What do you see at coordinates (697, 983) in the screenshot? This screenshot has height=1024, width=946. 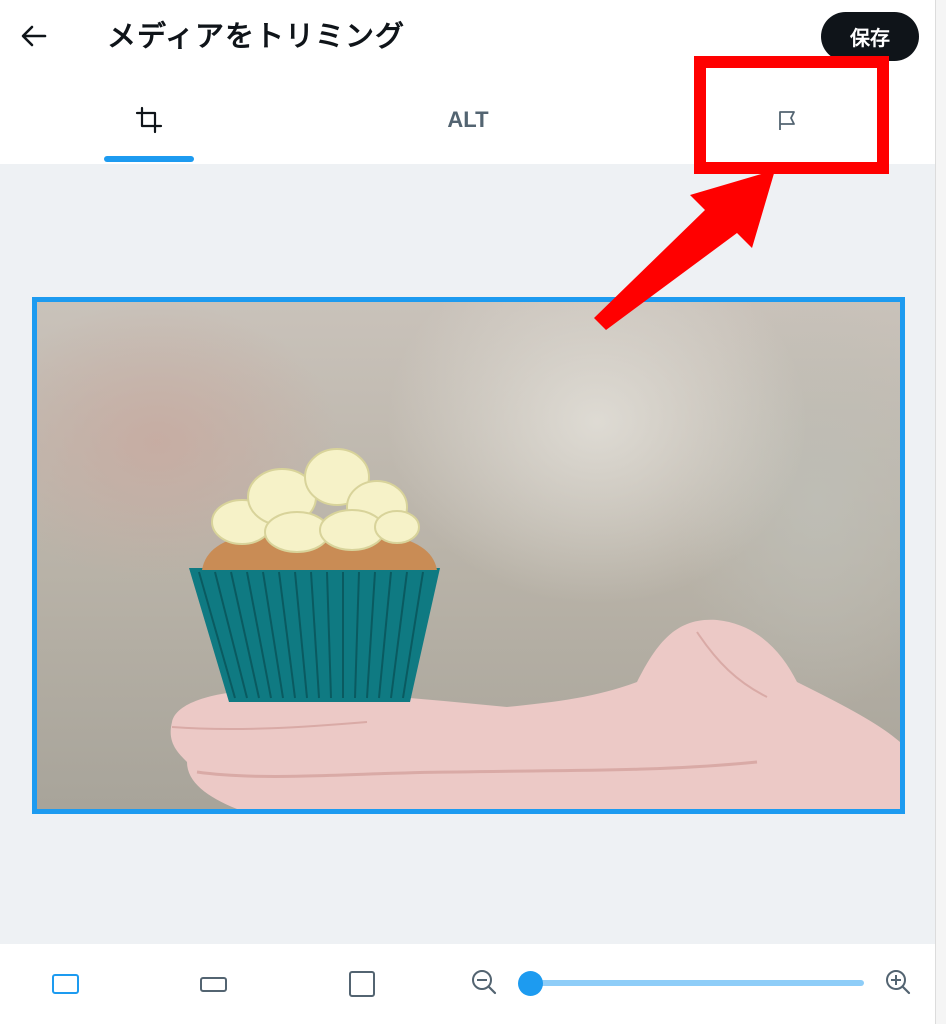 I see `zoom-slider-track` at bounding box center [697, 983].